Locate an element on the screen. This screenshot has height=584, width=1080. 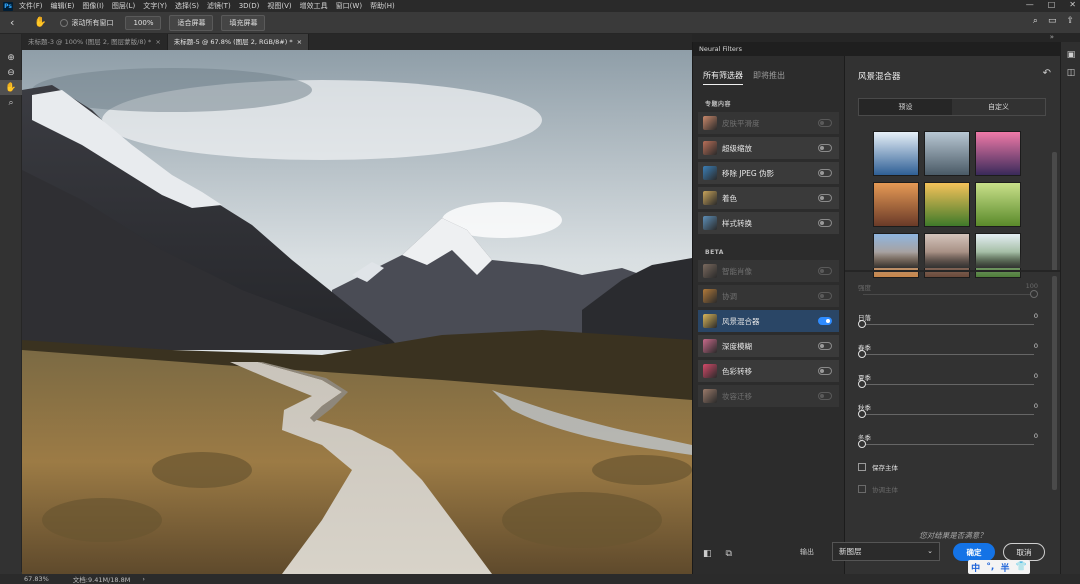
collapse-panels-icon: » is located at coordinates (1052, 37).